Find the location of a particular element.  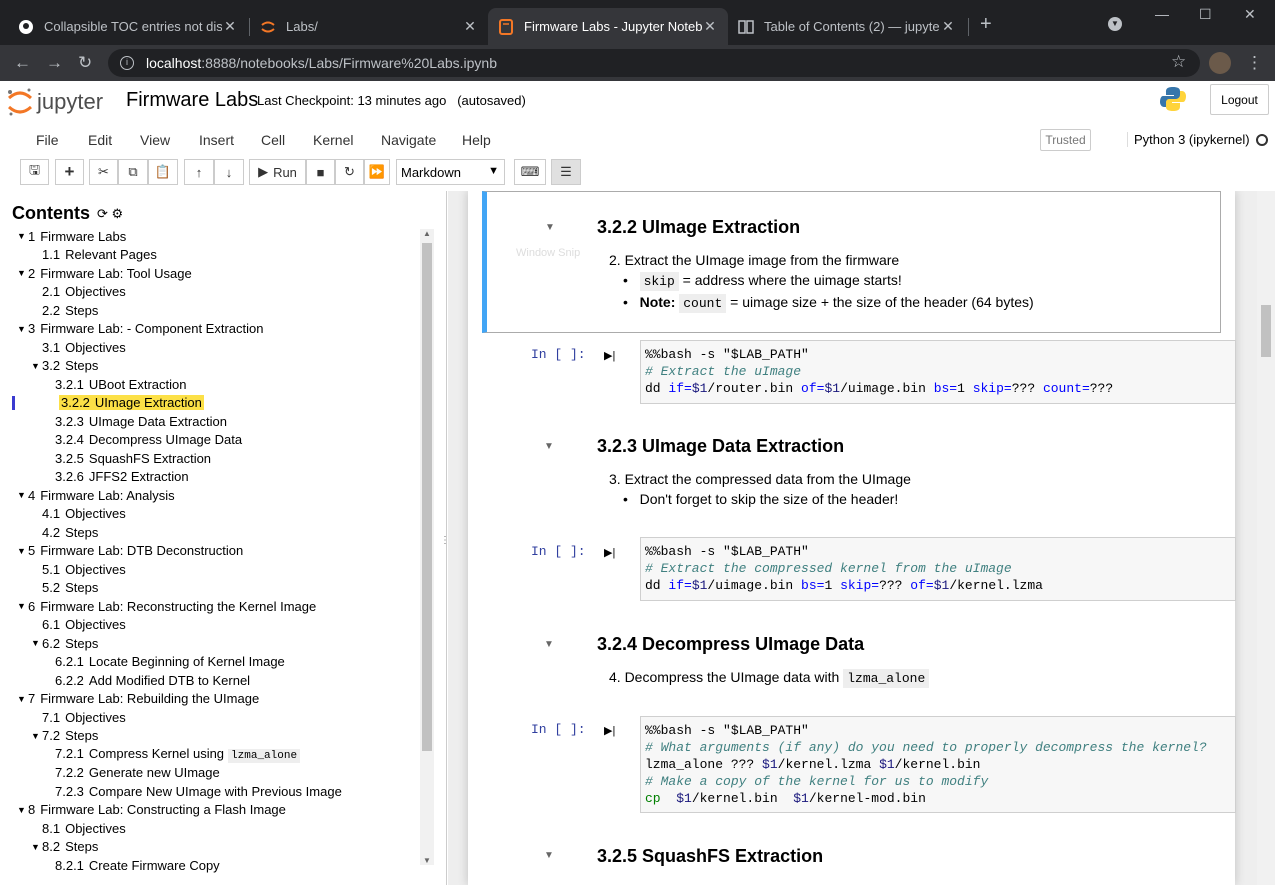

toc-item: 5.2 Steps is located at coordinates (210, 588).